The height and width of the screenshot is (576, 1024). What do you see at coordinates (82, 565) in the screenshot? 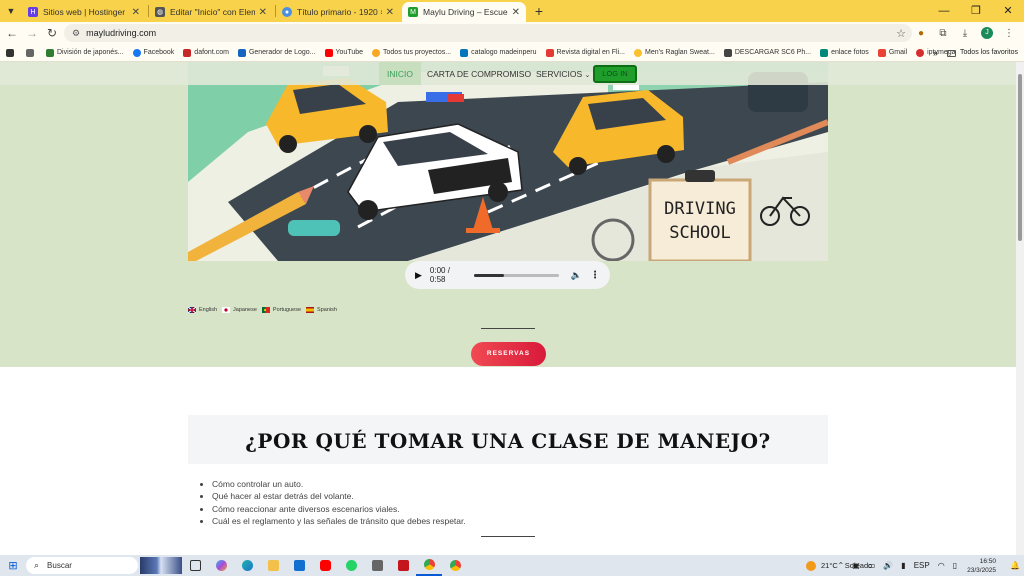
I see `taskbar-search: ⌕ Buscar` at bounding box center [82, 565].